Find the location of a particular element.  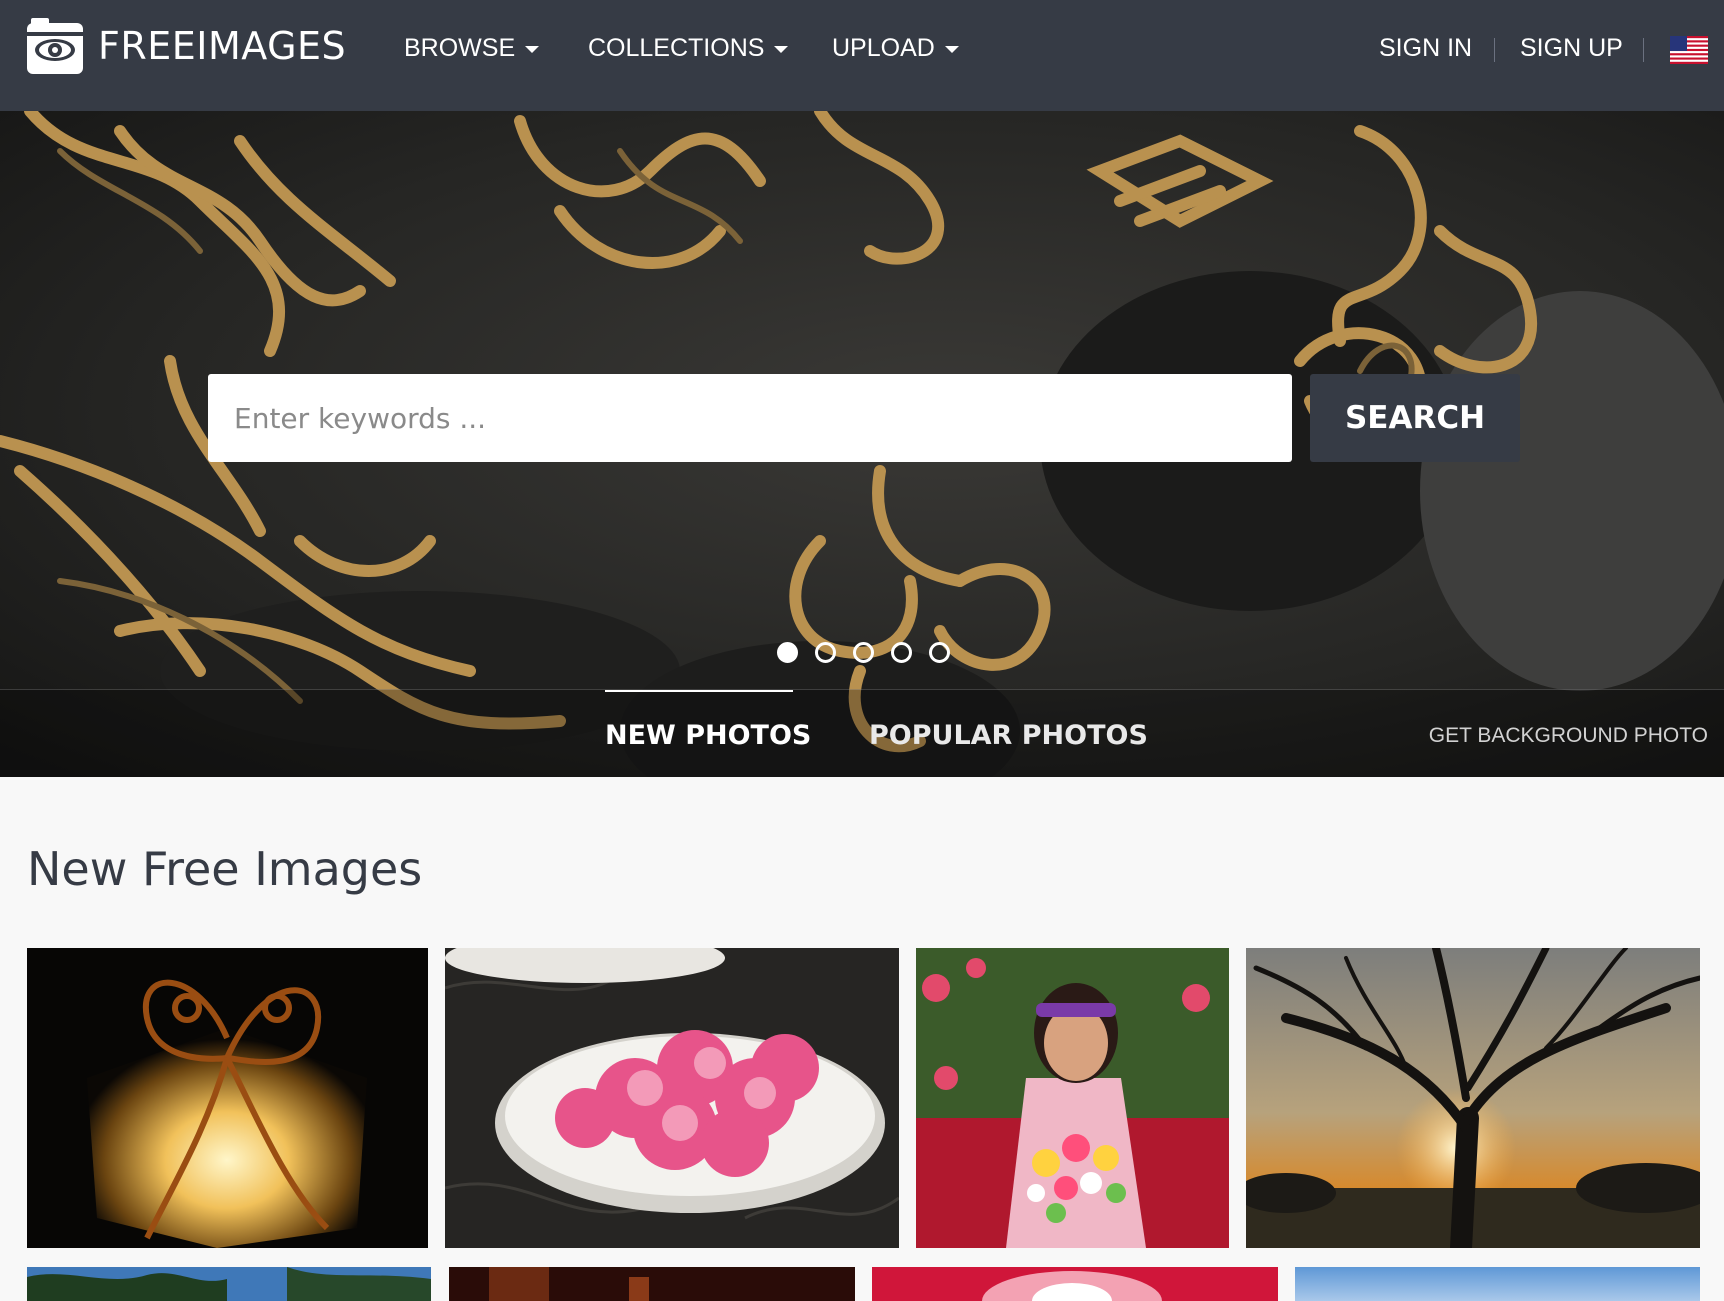

logo: FREEIMAGES is located at coordinates (186, 46).